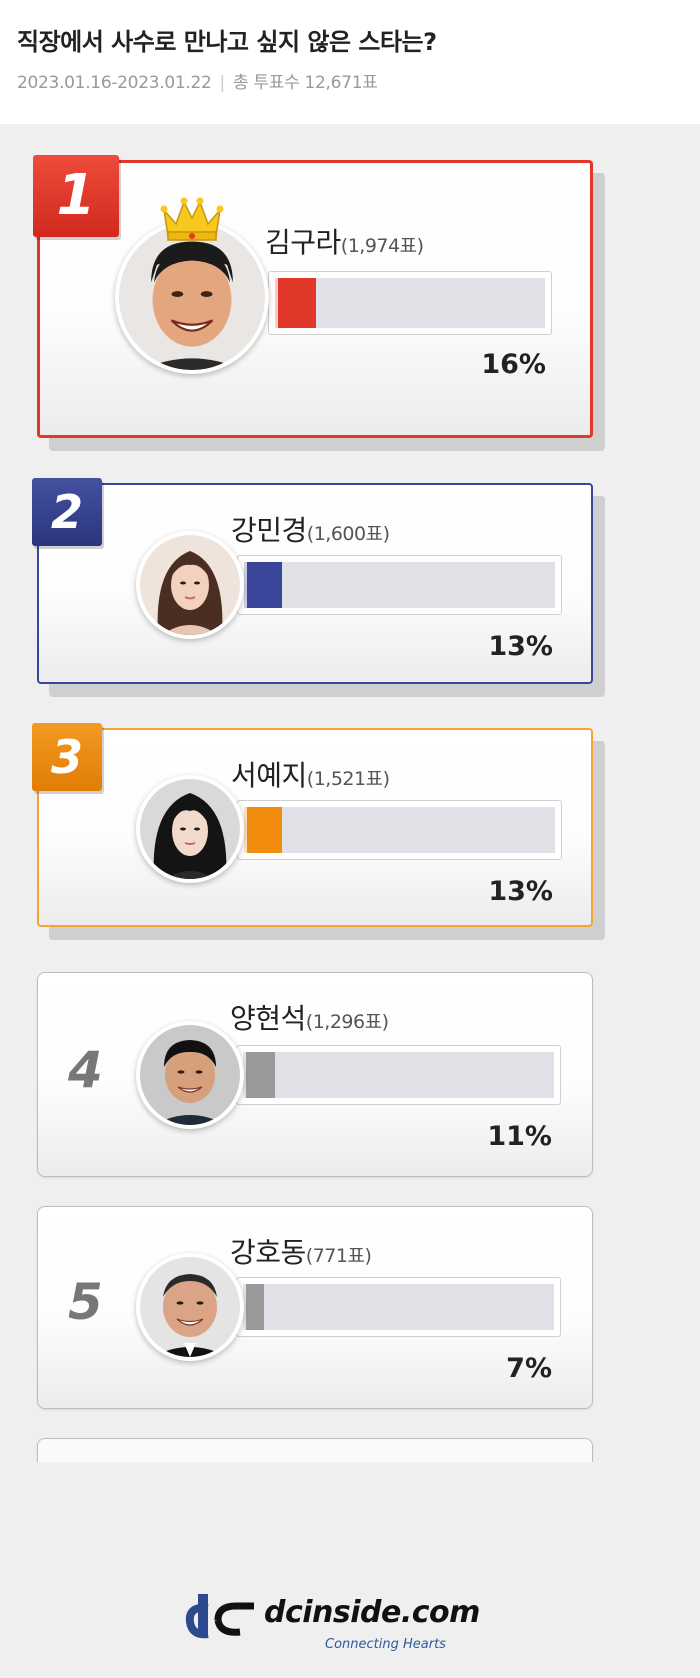 Image resolution: width=700 pixels, height=1678 pixels. What do you see at coordinates (348, 534) in the screenshot?
I see `vote-count: (1,600표)` at bounding box center [348, 534].